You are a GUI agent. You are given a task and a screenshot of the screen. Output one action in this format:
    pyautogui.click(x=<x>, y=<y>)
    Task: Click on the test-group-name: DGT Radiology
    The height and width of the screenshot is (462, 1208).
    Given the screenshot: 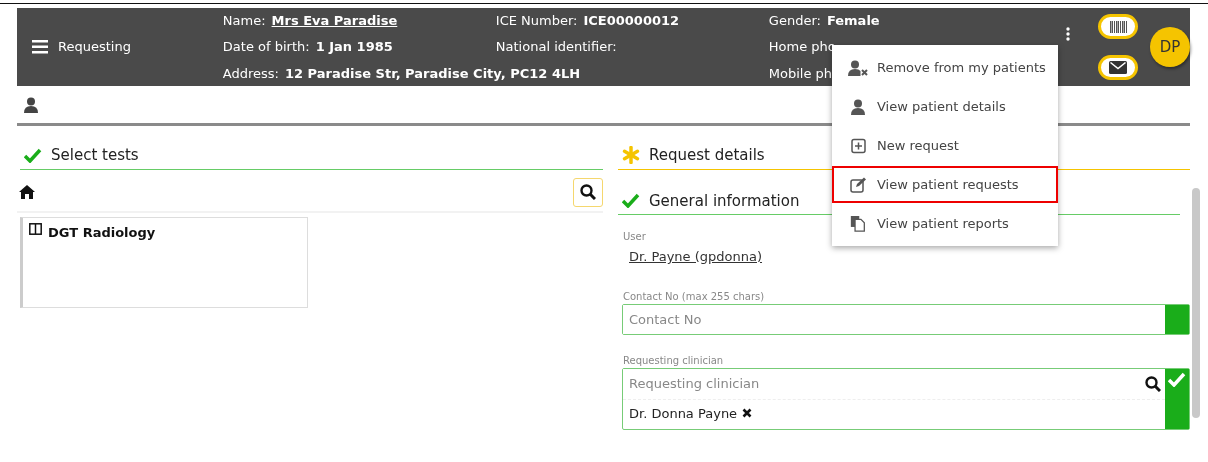 What is the action you would take?
    pyautogui.click(x=102, y=232)
    